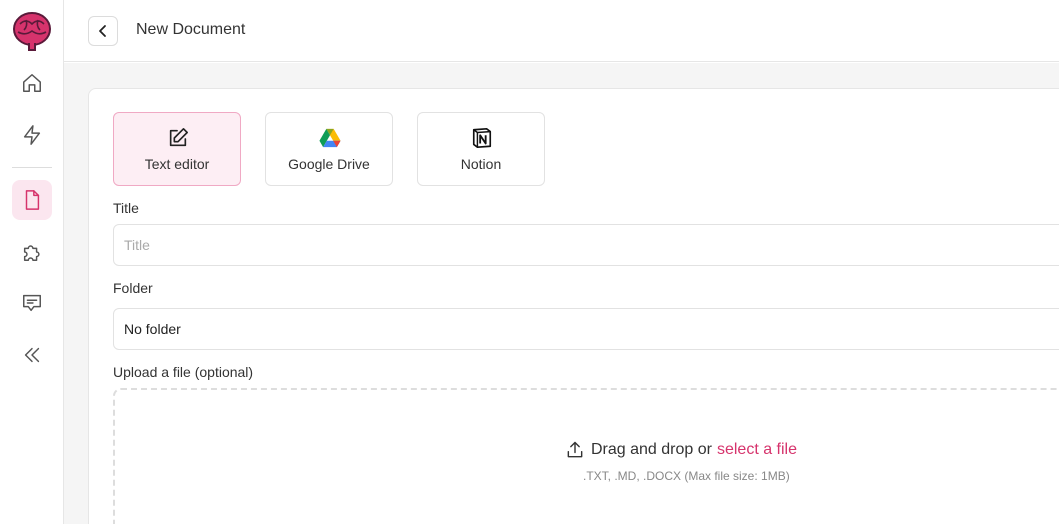 The image size is (1059, 524). I want to click on back-button, so click(103, 31).